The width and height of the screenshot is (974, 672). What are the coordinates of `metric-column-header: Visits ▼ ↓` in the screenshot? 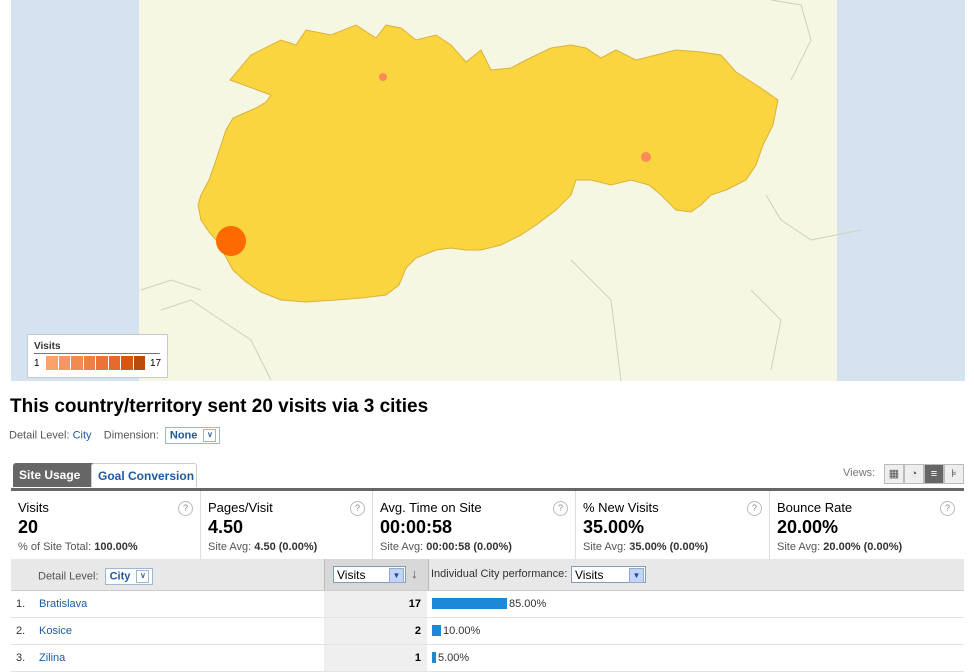 It's located at (376, 574).